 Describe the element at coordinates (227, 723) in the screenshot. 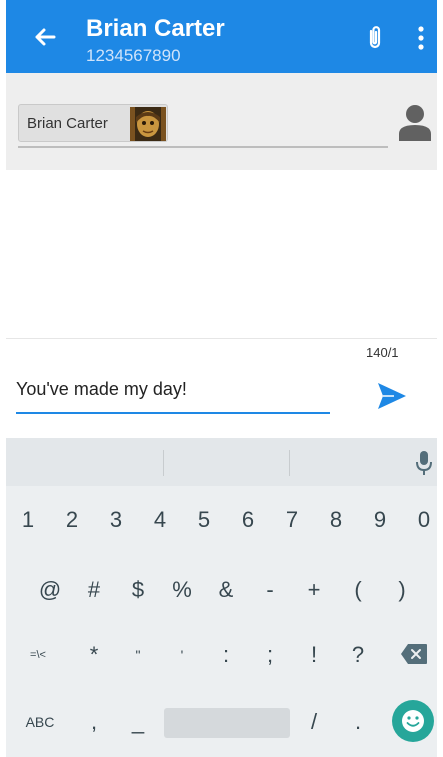

I see `spacebar` at that location.